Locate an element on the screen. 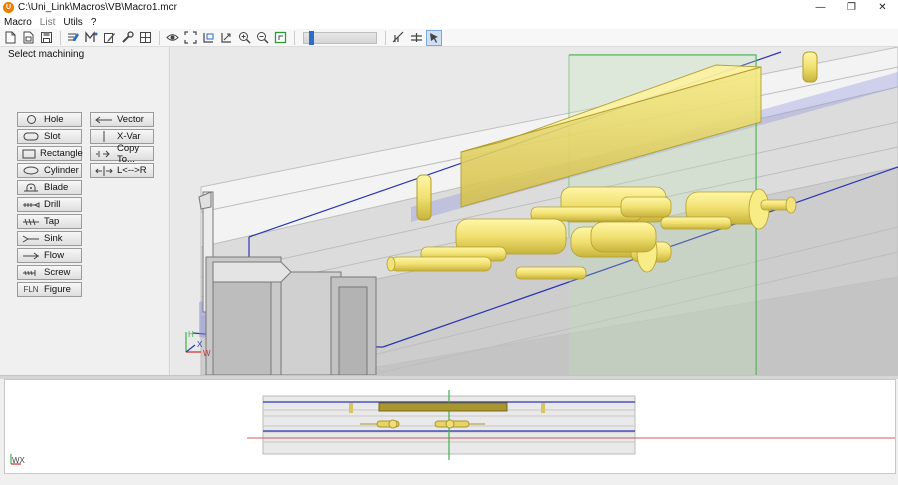 The width and height of the screenshot is (898, 485). flow-button: Flow is located at coordinates (49, 255).